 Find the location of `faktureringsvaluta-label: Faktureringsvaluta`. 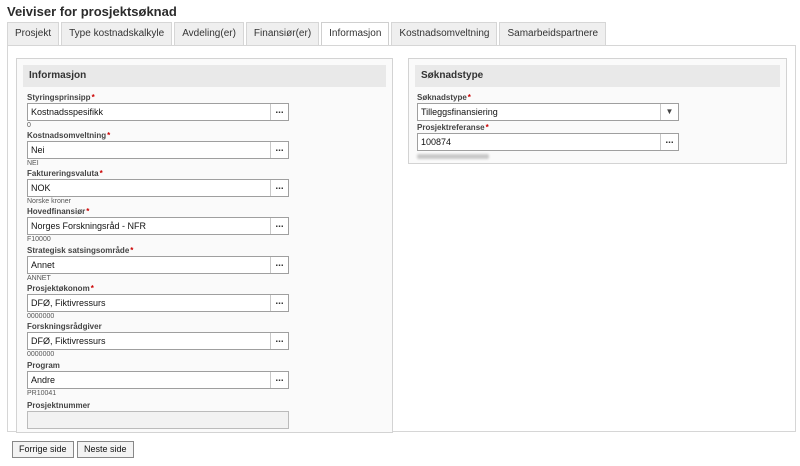

faktureringsvaluta-label: Faktureringsvaluta is located at coordinates (63, 173).